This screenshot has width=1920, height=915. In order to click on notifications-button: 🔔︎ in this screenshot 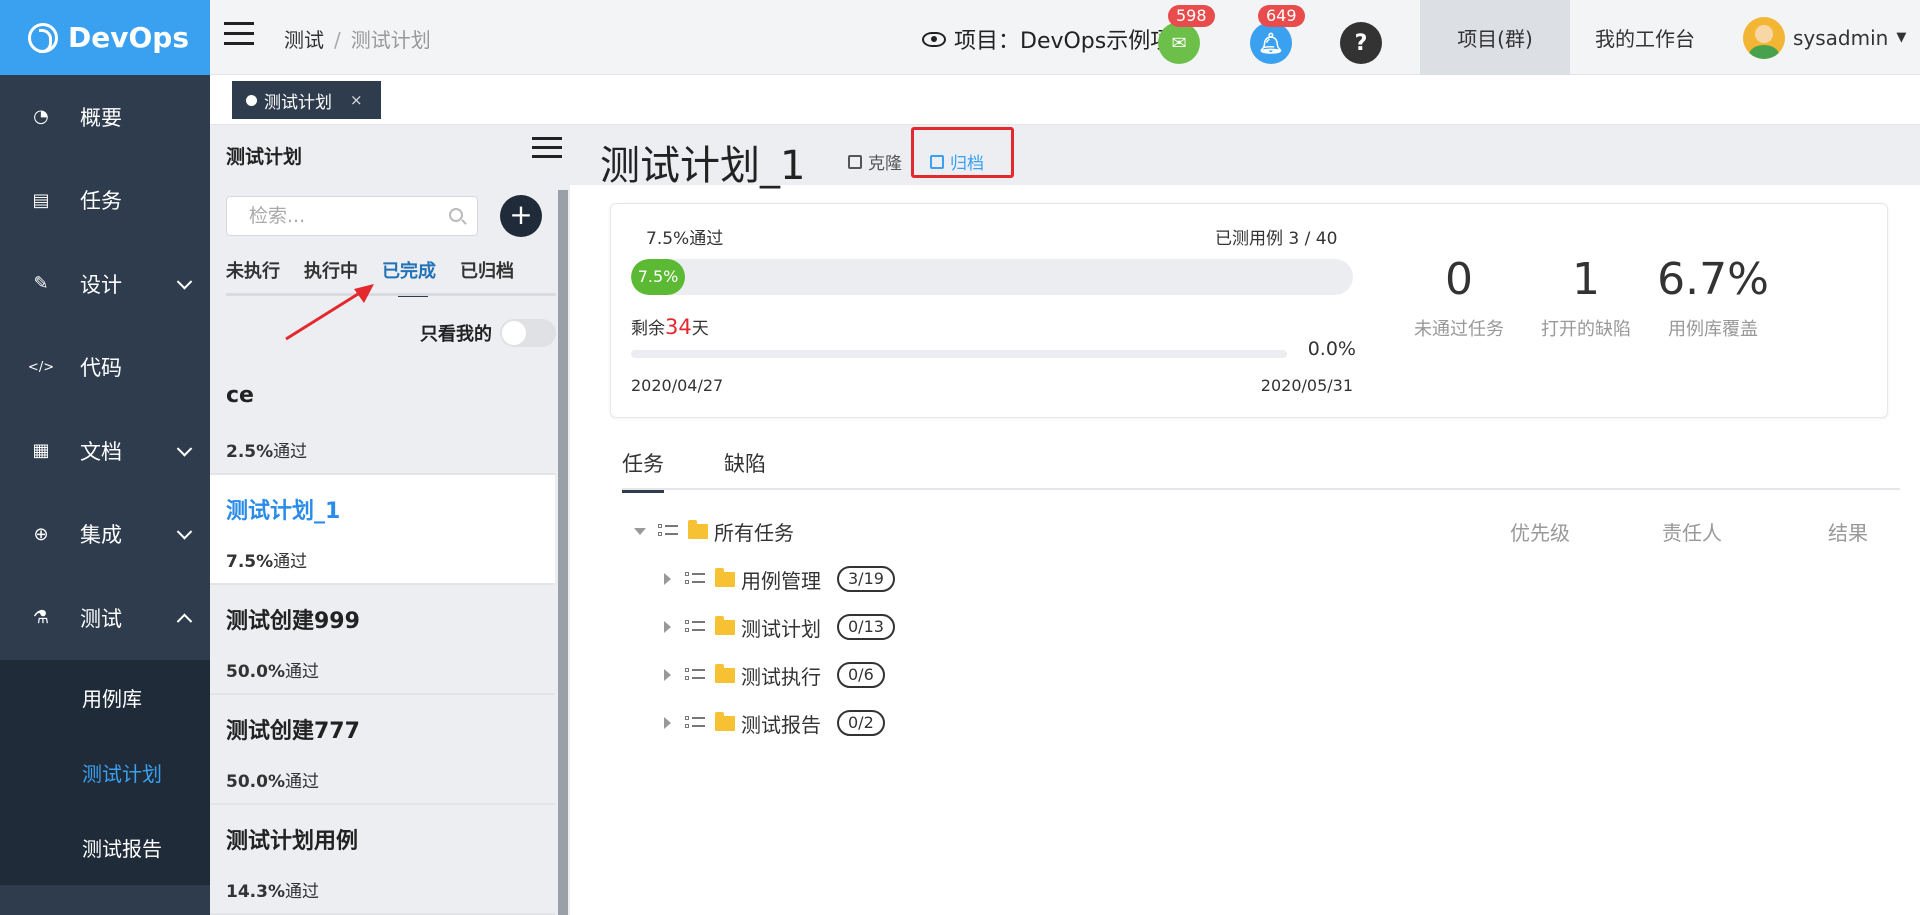, I will do `click(1271, 43)`.